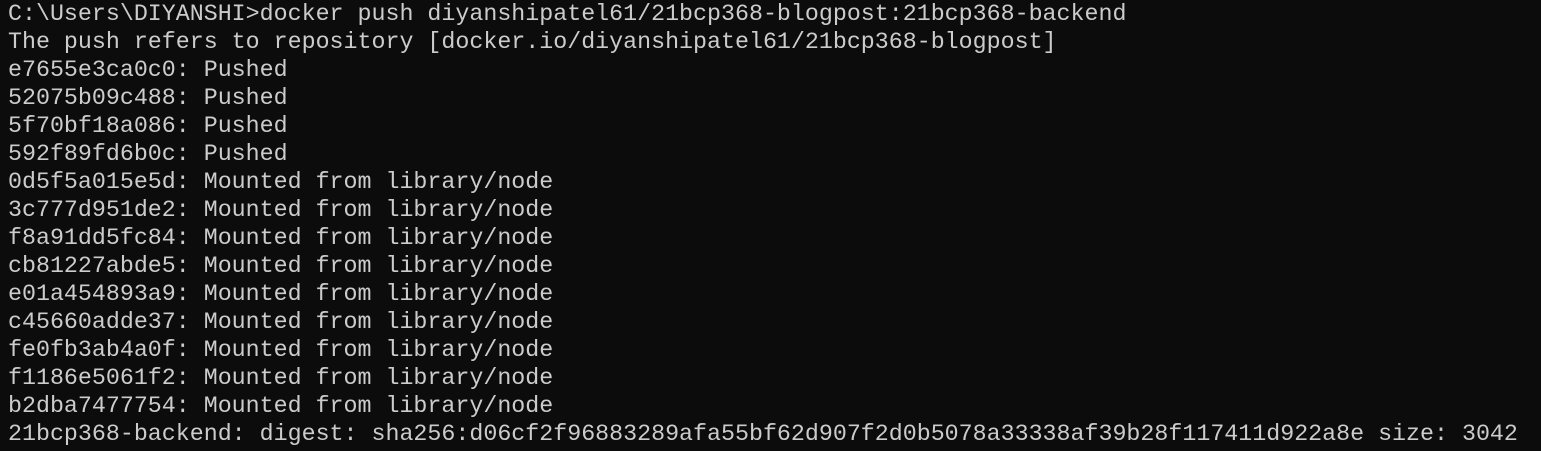 The image size is (1541, 451). Describe the element at coordinates (281, 238) in the screenshot. I see `layer-status-line: f8a91dd5fc84: Mounted from library/node` at that location.